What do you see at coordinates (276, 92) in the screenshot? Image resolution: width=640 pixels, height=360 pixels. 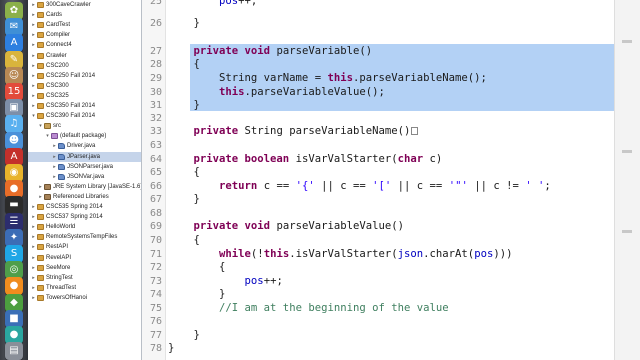 I see `code-line: this.parseVariableValue();` at bounding box center [276, 92].